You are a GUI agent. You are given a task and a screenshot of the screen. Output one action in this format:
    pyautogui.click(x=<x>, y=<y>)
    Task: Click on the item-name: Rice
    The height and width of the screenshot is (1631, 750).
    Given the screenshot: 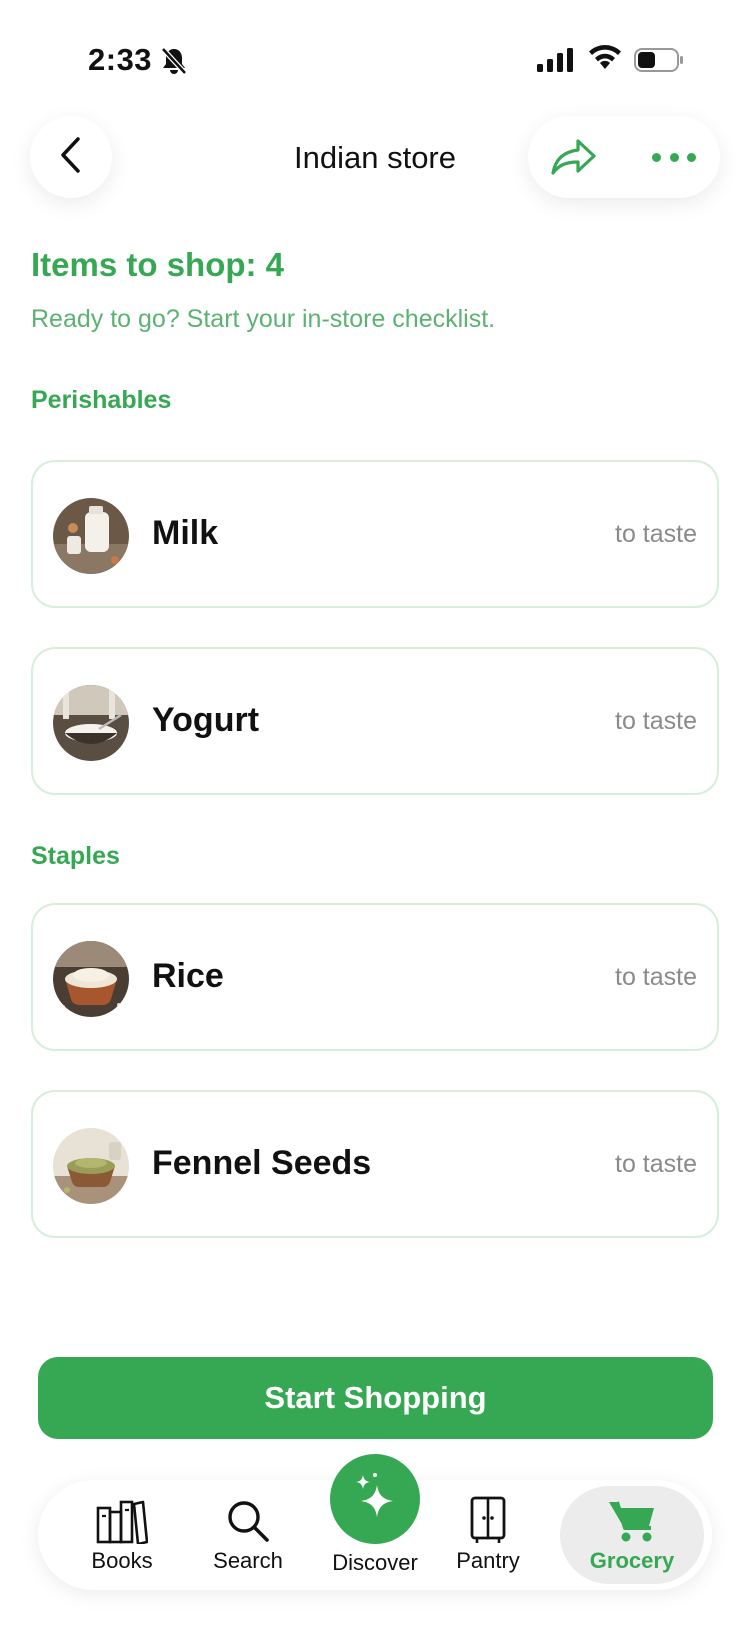 What is the action you would take?
    pyautogui.click(x=188, y=976)
    